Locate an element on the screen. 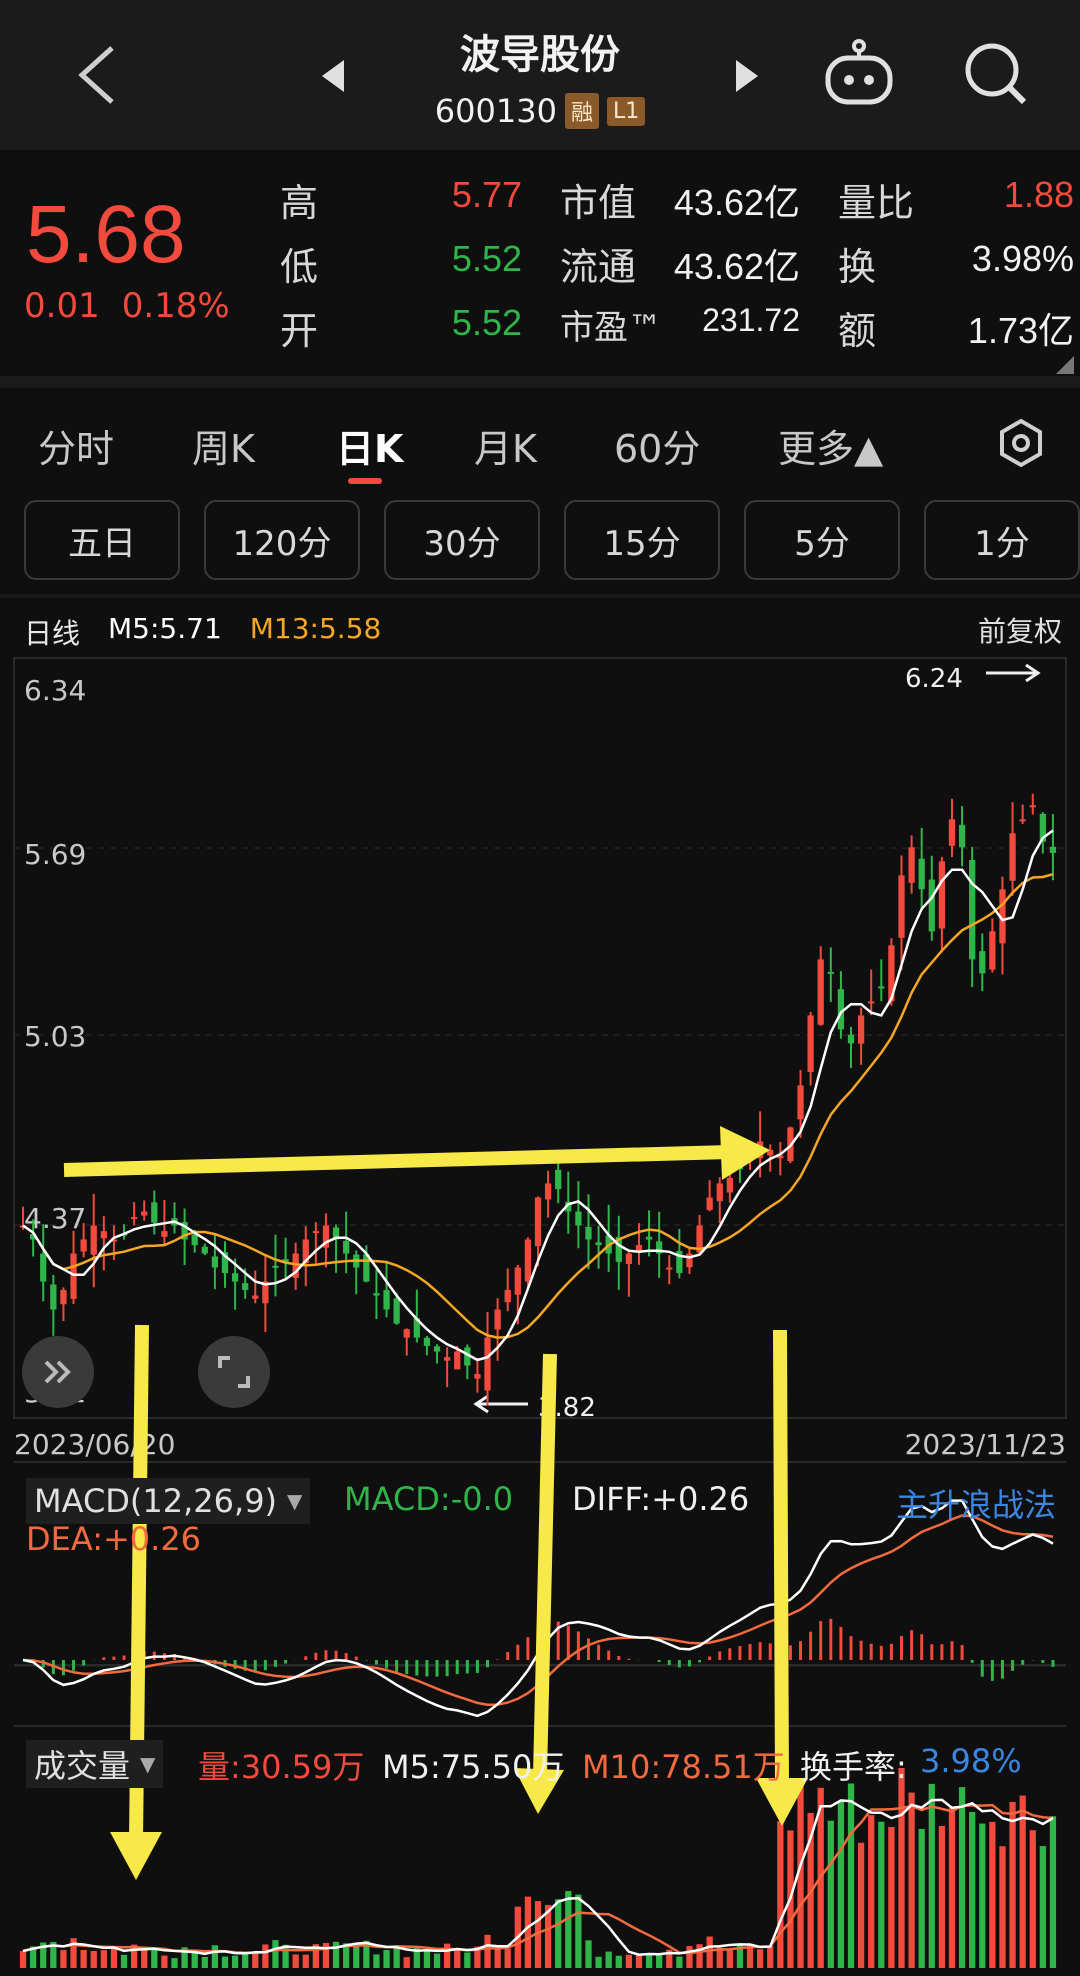 The height and width of the screenshot is (1976, 1080). volume-m5: M5:75.50万 is located at coordinates (473, 1767).